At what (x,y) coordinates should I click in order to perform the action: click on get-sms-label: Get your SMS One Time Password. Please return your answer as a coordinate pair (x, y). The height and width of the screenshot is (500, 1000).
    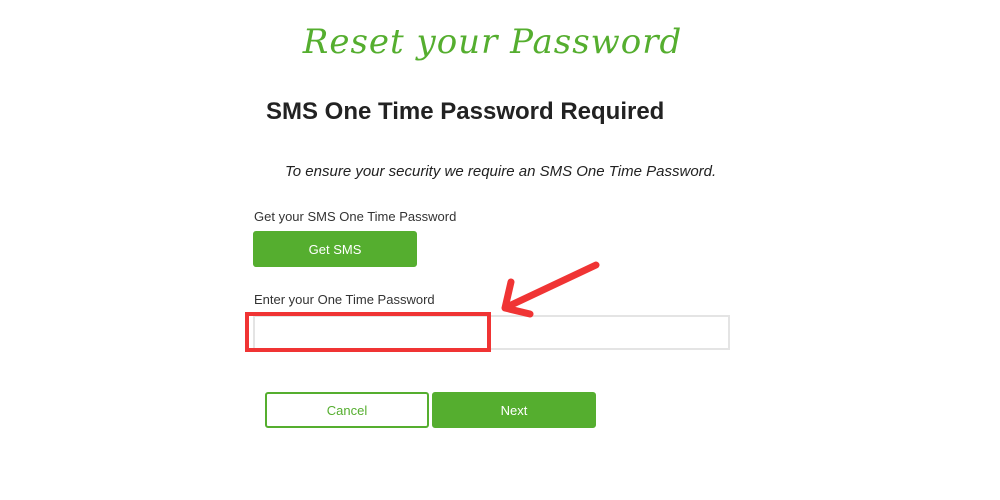
    Looking at the image, I should click on (355, 216).